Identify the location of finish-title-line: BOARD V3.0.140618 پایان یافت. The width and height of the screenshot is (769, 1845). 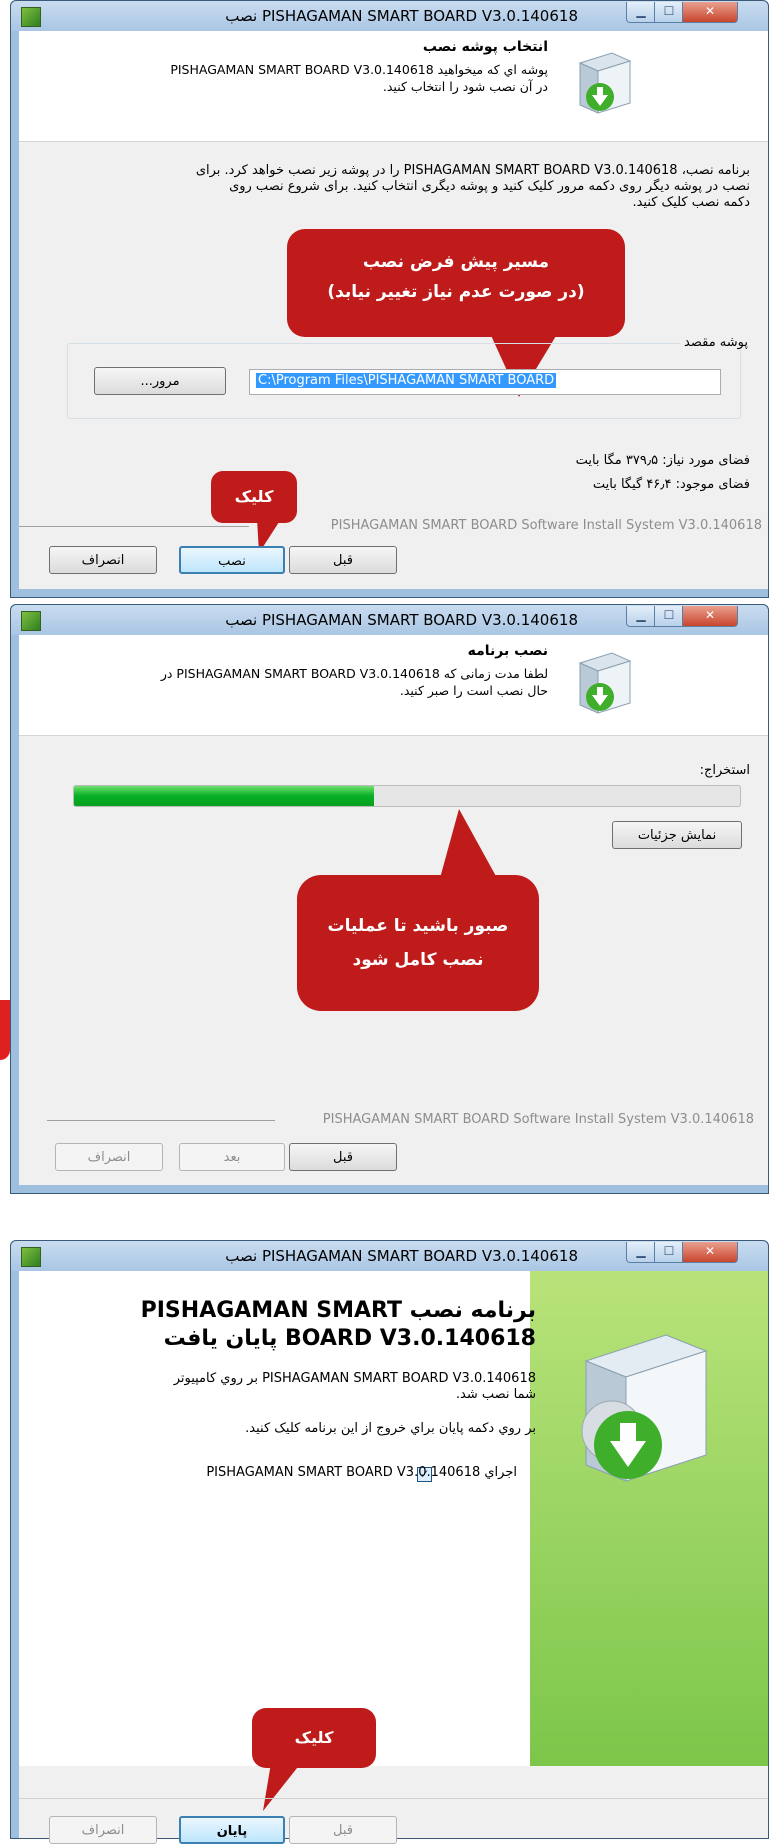
(349, 1338).